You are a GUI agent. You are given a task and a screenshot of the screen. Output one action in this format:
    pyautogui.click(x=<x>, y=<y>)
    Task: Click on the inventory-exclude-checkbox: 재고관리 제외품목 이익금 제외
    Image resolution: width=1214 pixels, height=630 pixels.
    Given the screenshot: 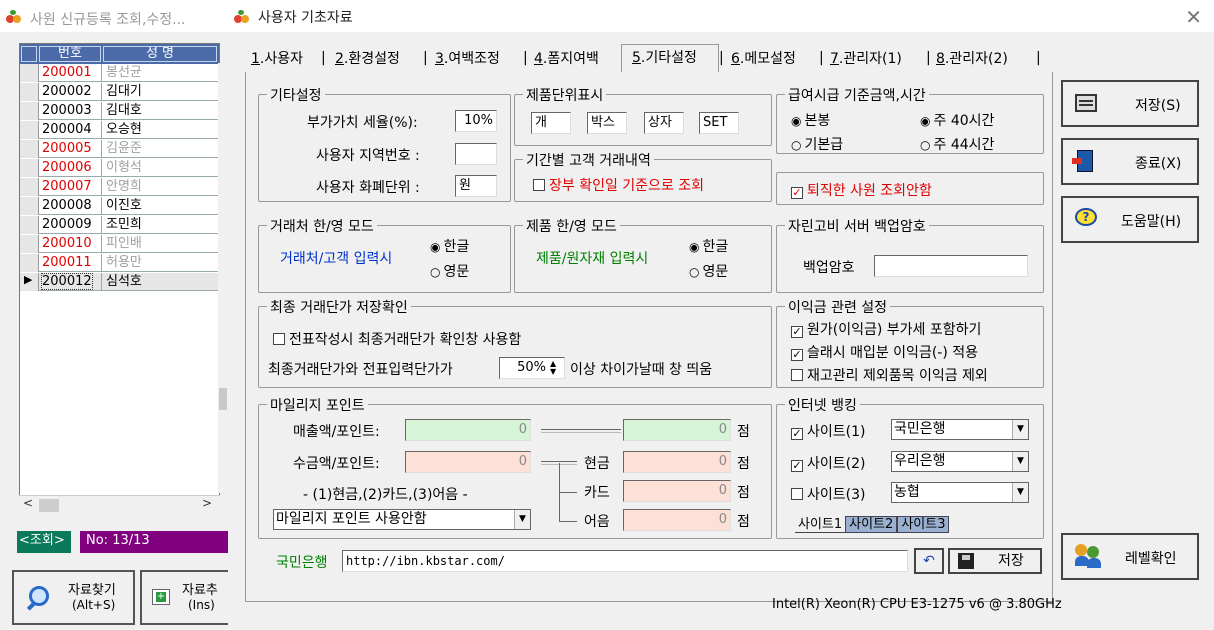 What is the action you would take?
    pyautogui.click(x=889, y=375)
    